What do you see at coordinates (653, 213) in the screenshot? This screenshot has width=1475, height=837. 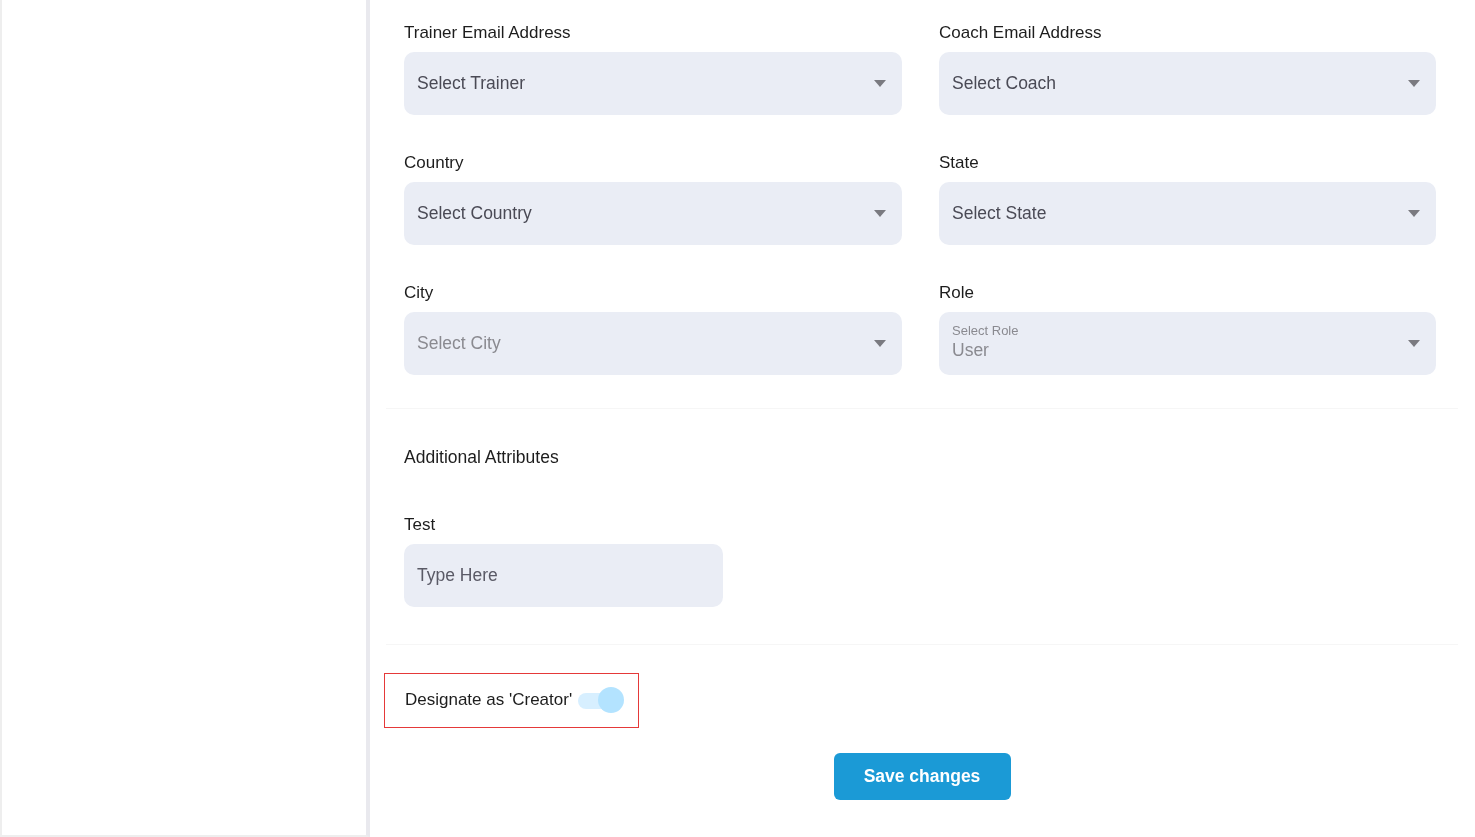 I see `dropdown-field: Select Country` at bounding box center [653, 213].